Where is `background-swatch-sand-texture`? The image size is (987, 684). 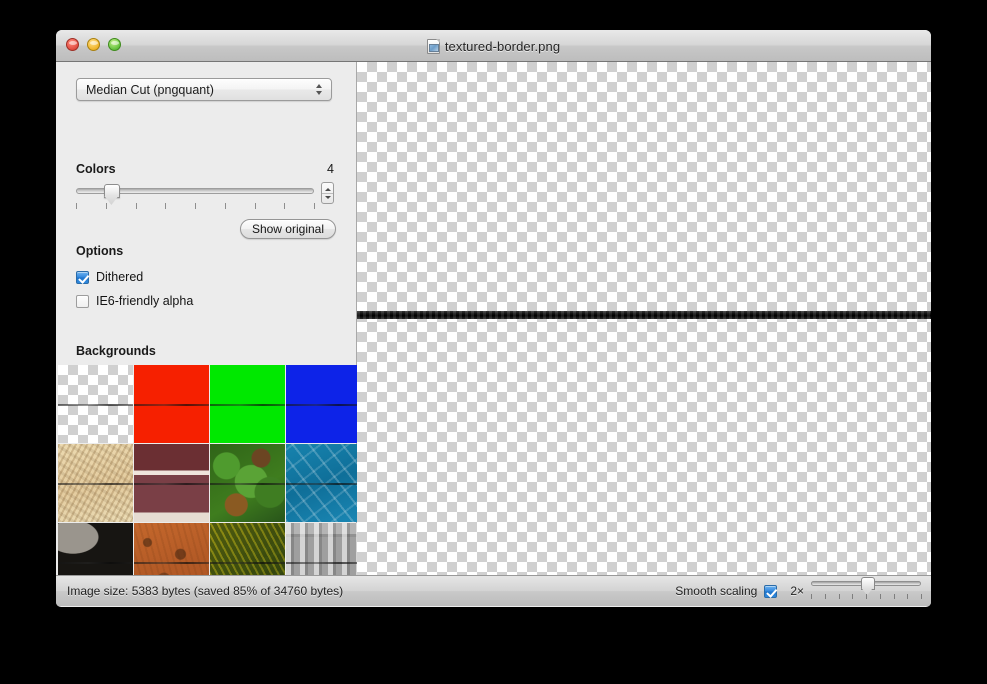
background-swatch-sand-texture is located at coordinates (95, 483).